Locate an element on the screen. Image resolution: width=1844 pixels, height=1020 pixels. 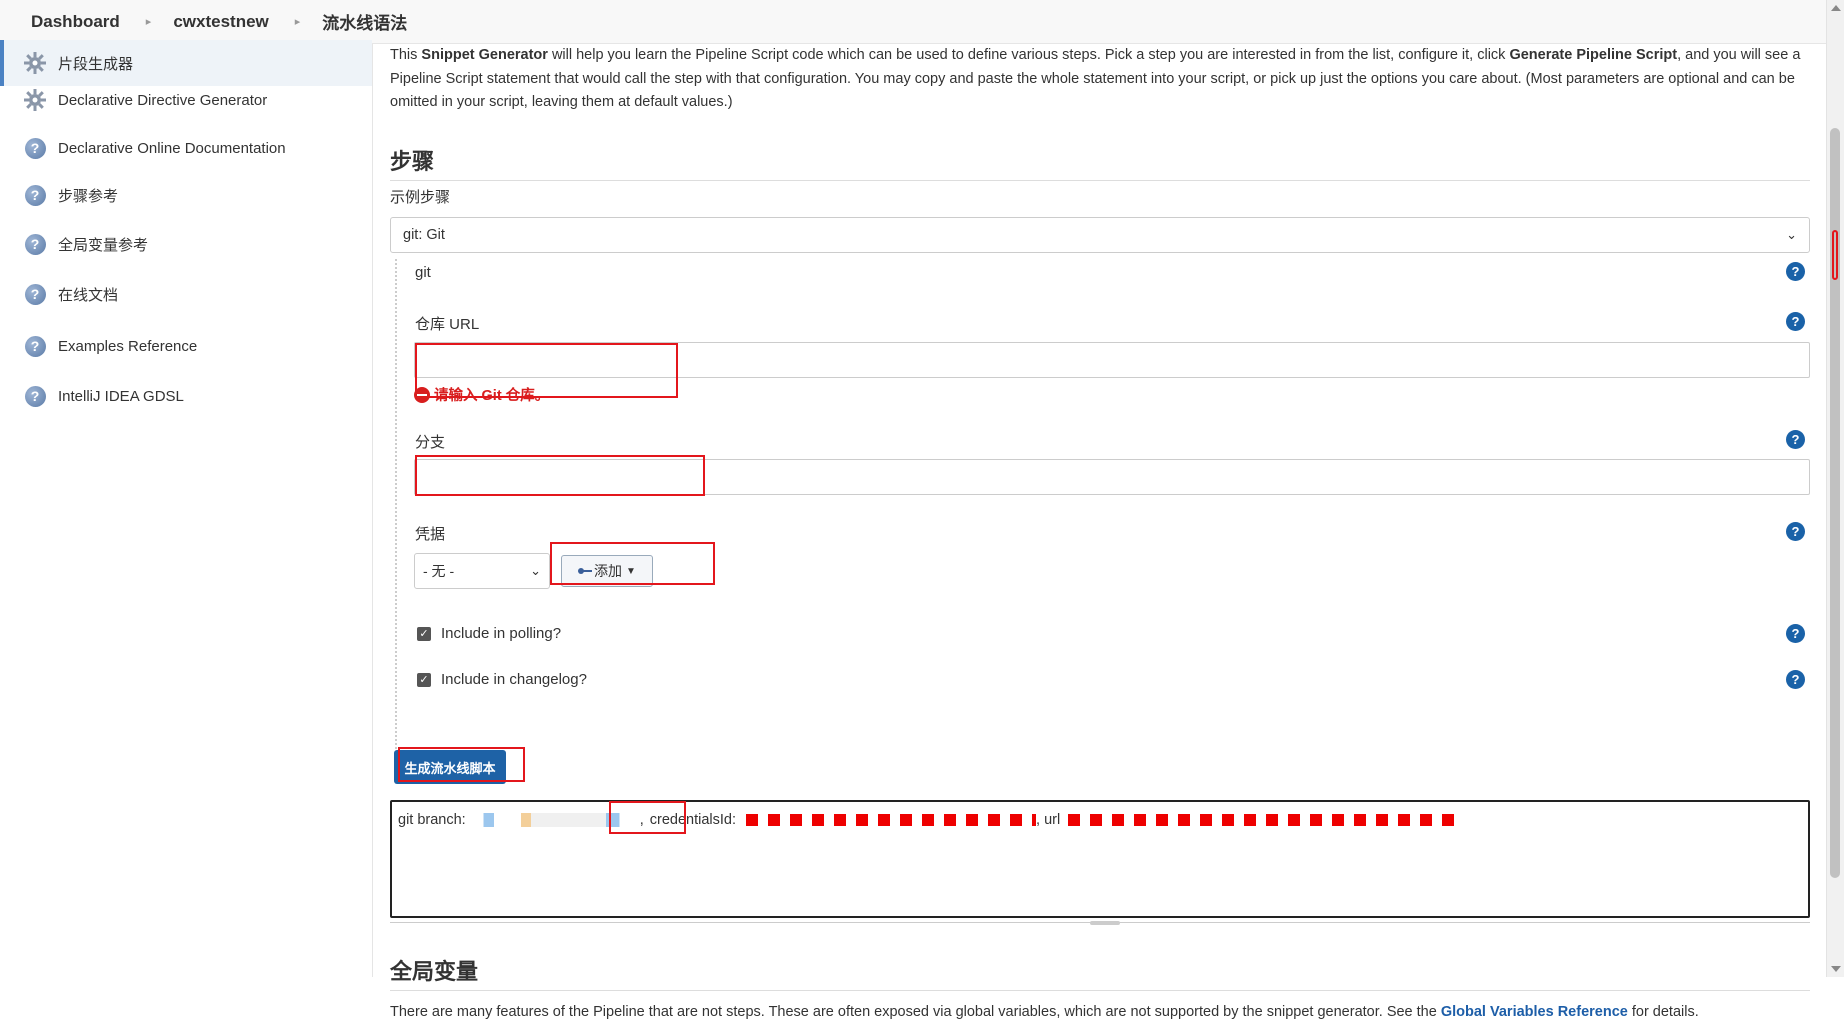
breadcrumb: Dashboard ▸ cwxtestnew ▸ 流水线语法 is located at coordinates (922, 22).